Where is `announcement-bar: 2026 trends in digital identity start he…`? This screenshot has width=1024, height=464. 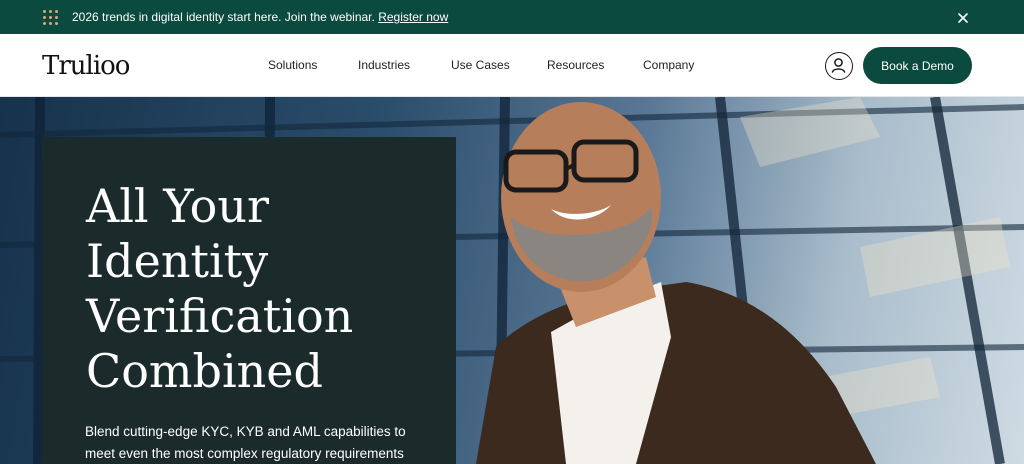 announcement-bar: 2026 trends in digital identity start he… is located at coordinates (512, 17).